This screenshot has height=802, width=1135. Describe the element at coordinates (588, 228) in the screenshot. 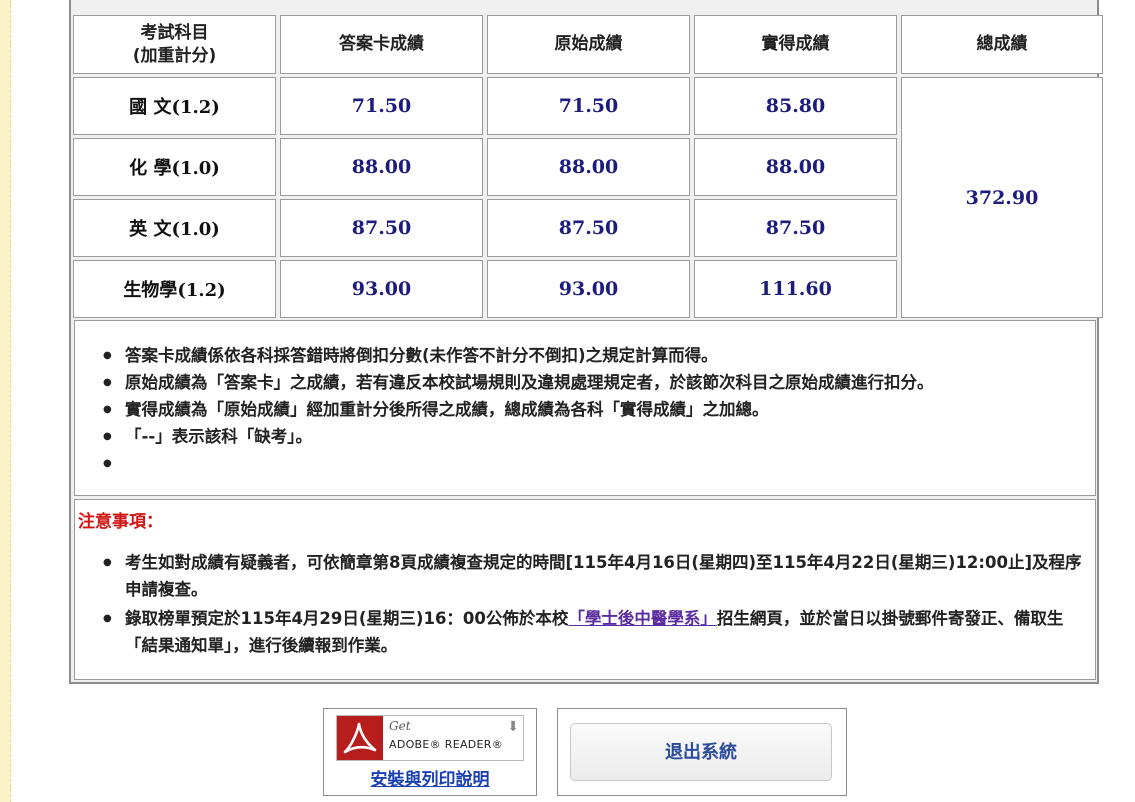

I see `raw-score: 87.50` at that location.